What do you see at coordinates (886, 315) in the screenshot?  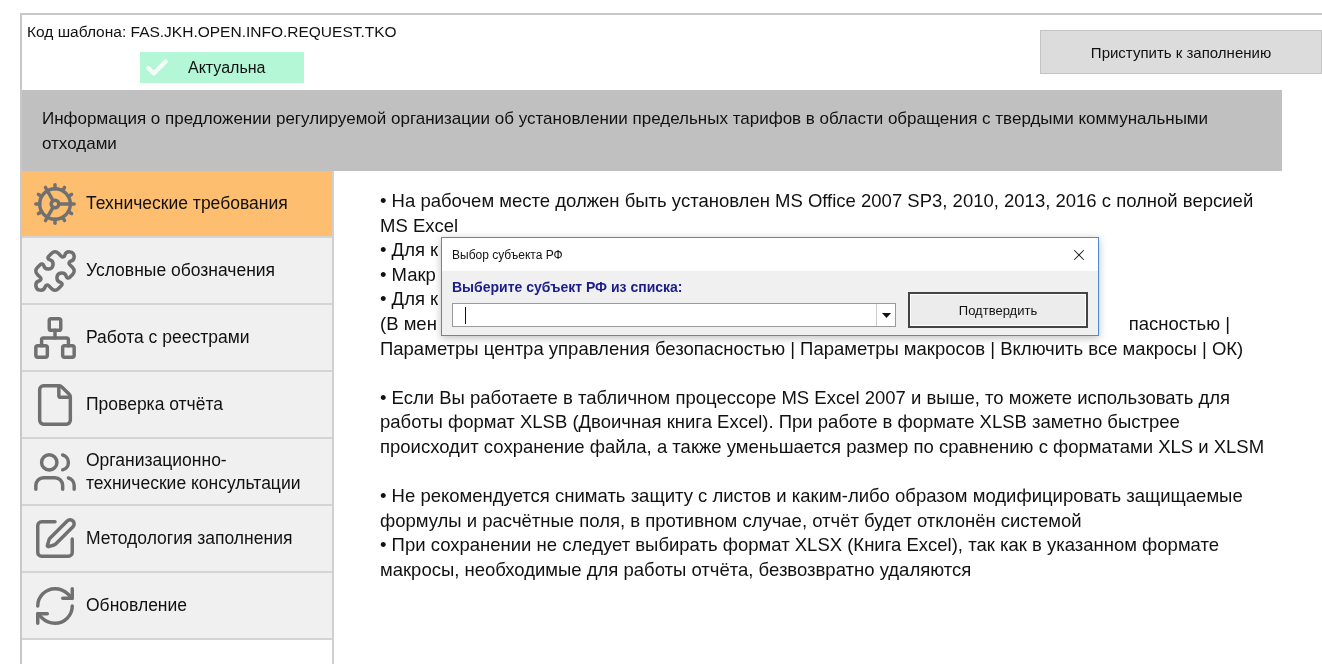 I see `dropdown-arrow-icon` at bounding box center [886, 315].